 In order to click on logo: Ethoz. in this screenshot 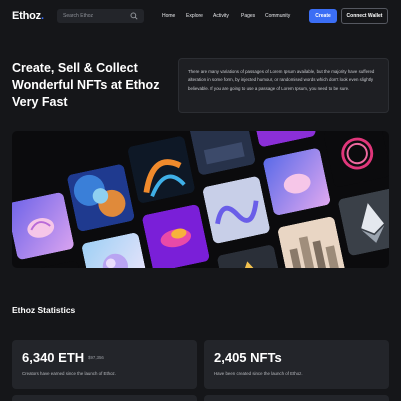, I will do `click(28, 16)`.